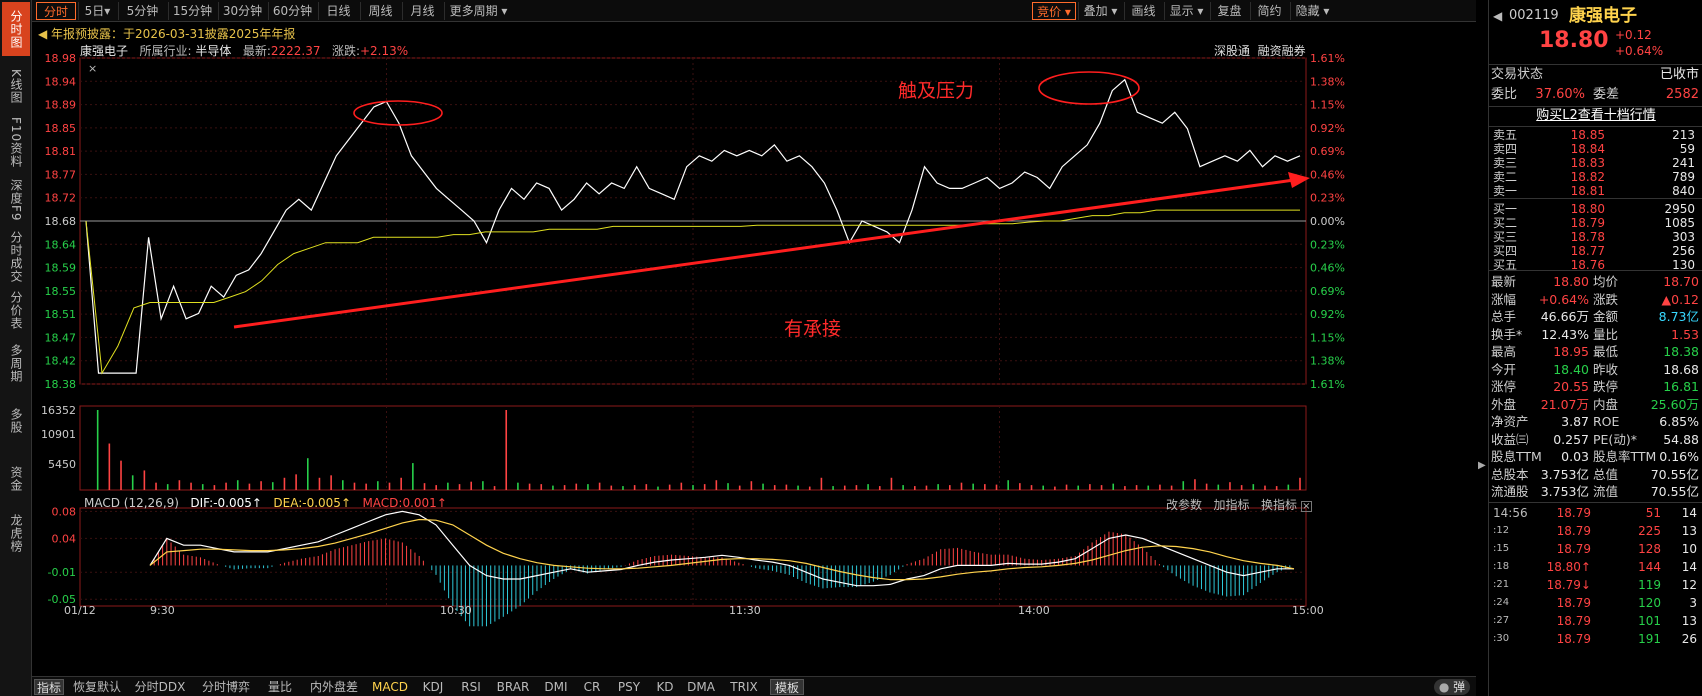 The image size is (1702, 696). What do you see at coordinates (1497, 16) in the screenshot?
I see `prev-stock-icon: ◀` at bounding box center [1497, 16].